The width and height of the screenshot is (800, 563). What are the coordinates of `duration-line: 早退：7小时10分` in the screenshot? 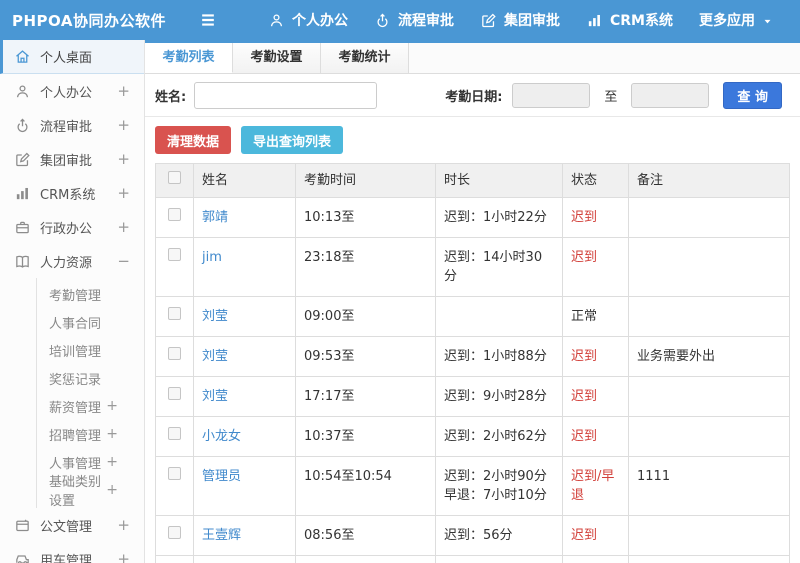 It's located at (495, 495).